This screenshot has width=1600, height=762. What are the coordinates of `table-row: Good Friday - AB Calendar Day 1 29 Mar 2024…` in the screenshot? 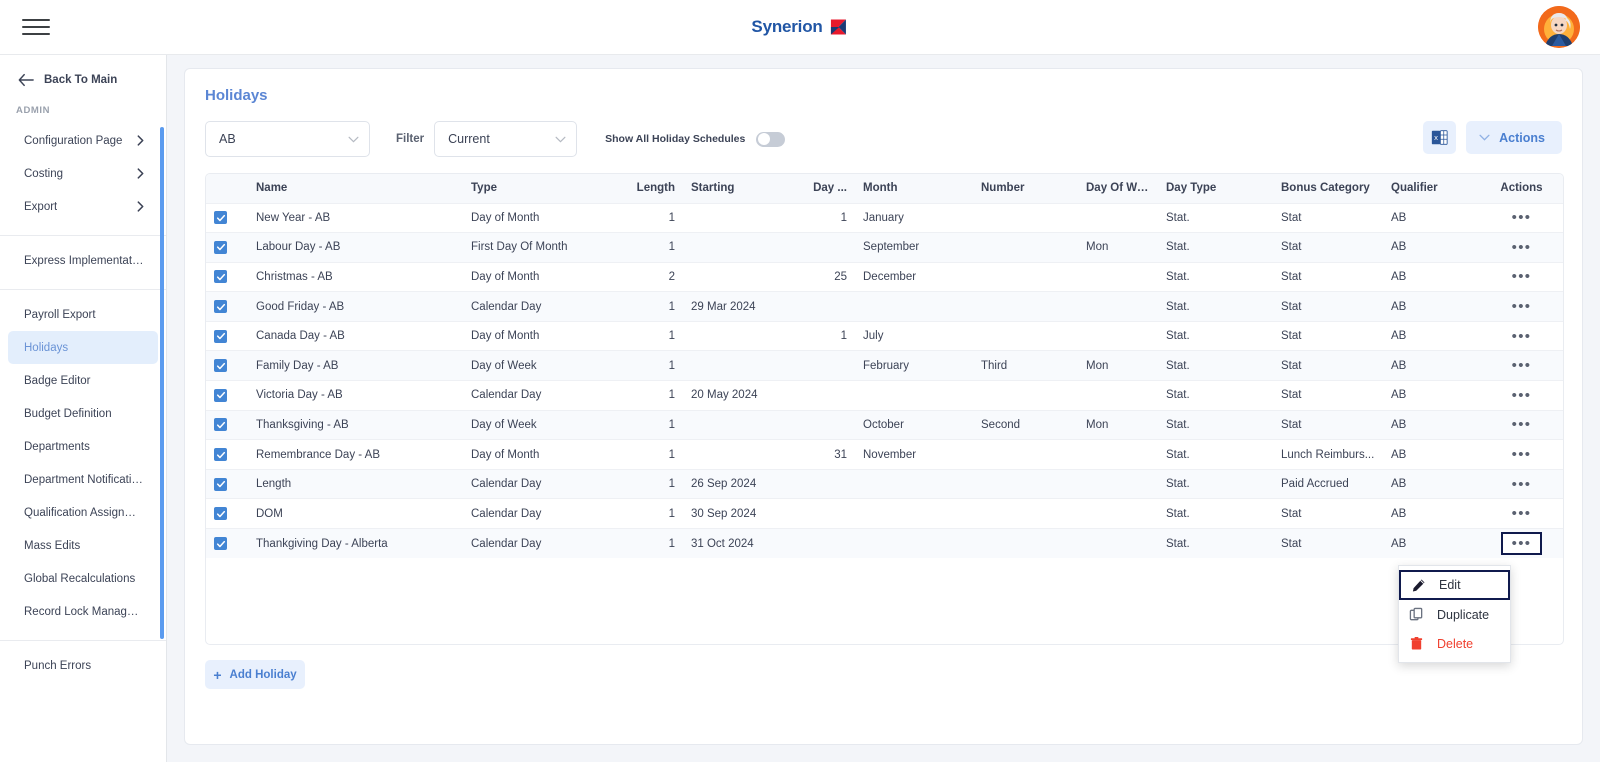 It's located at (884, 306).